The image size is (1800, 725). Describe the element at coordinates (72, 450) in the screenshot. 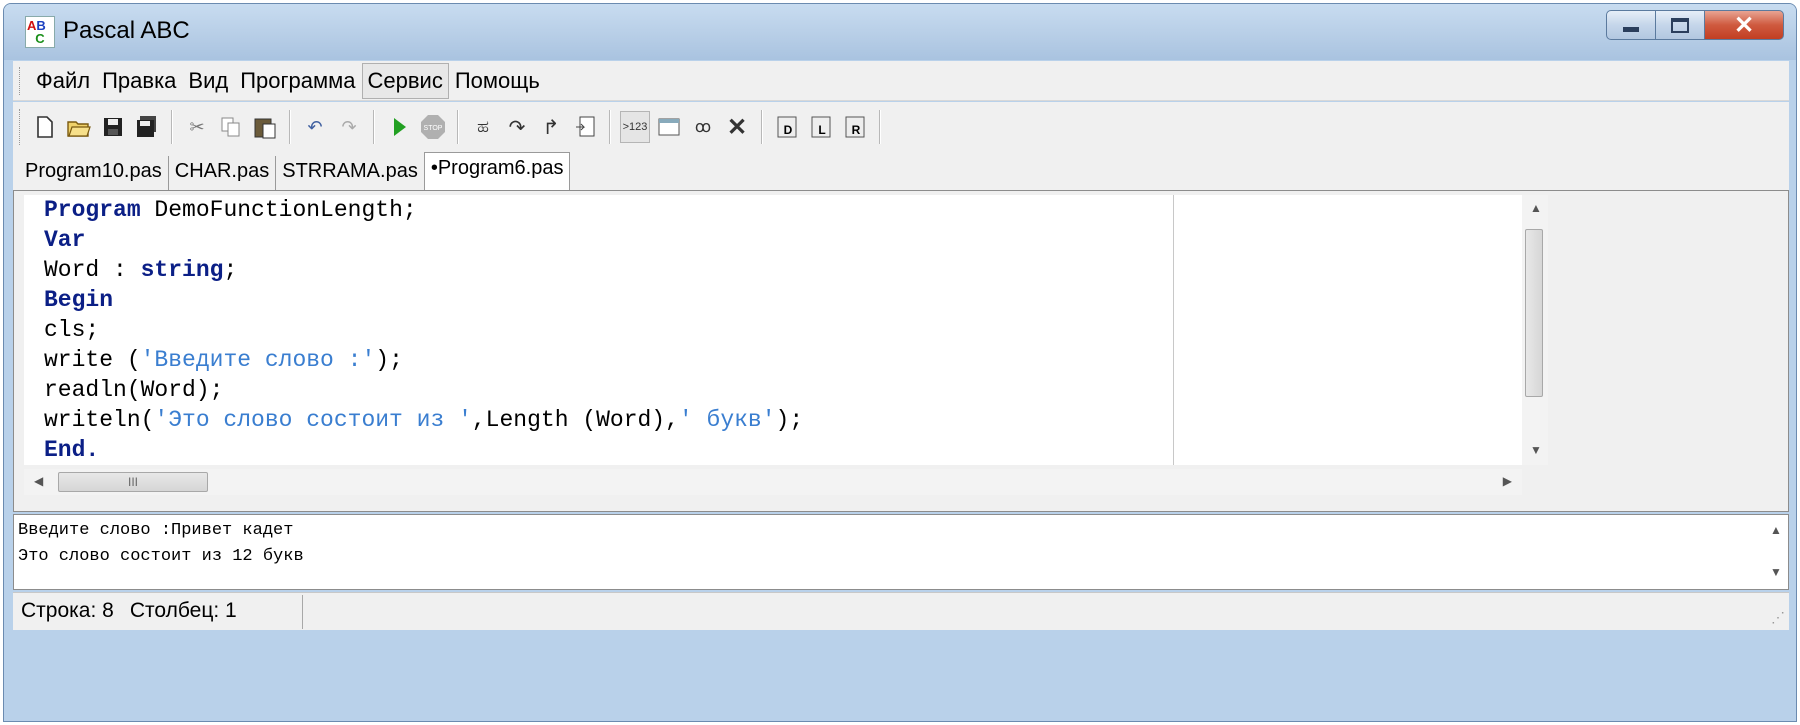

I see `code-line: End.` at that location.